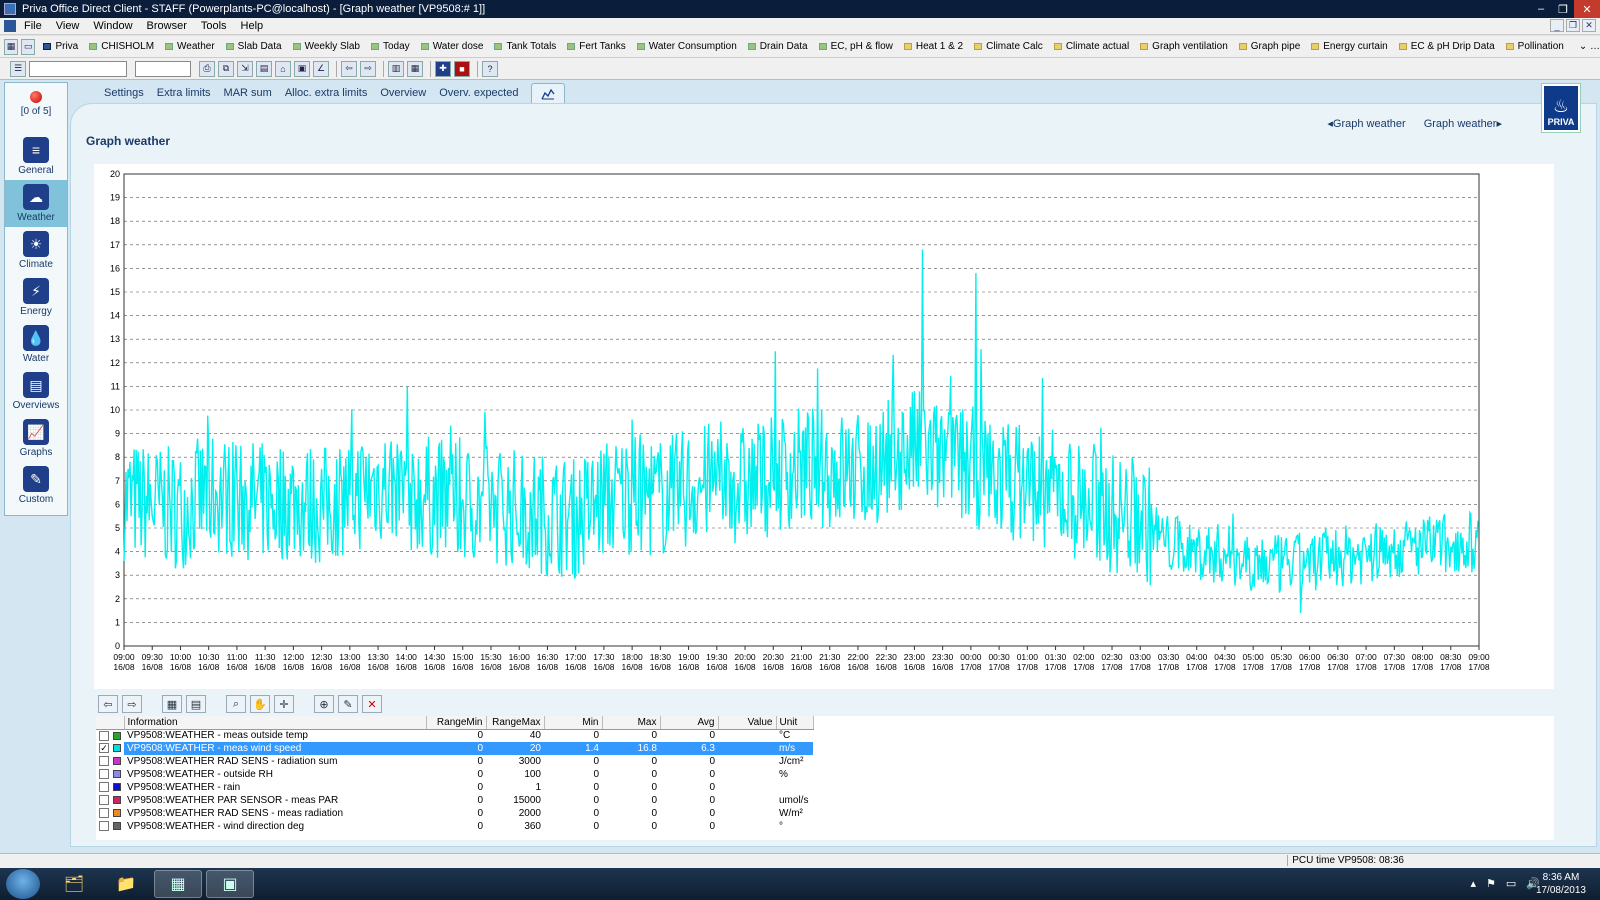 The width and height of the screenshot is (1600, 900). What do you see at coordinates (284, 704) in the screenshot?
I see `crosshair-icon: ✛` at bounding box center [284, 704].